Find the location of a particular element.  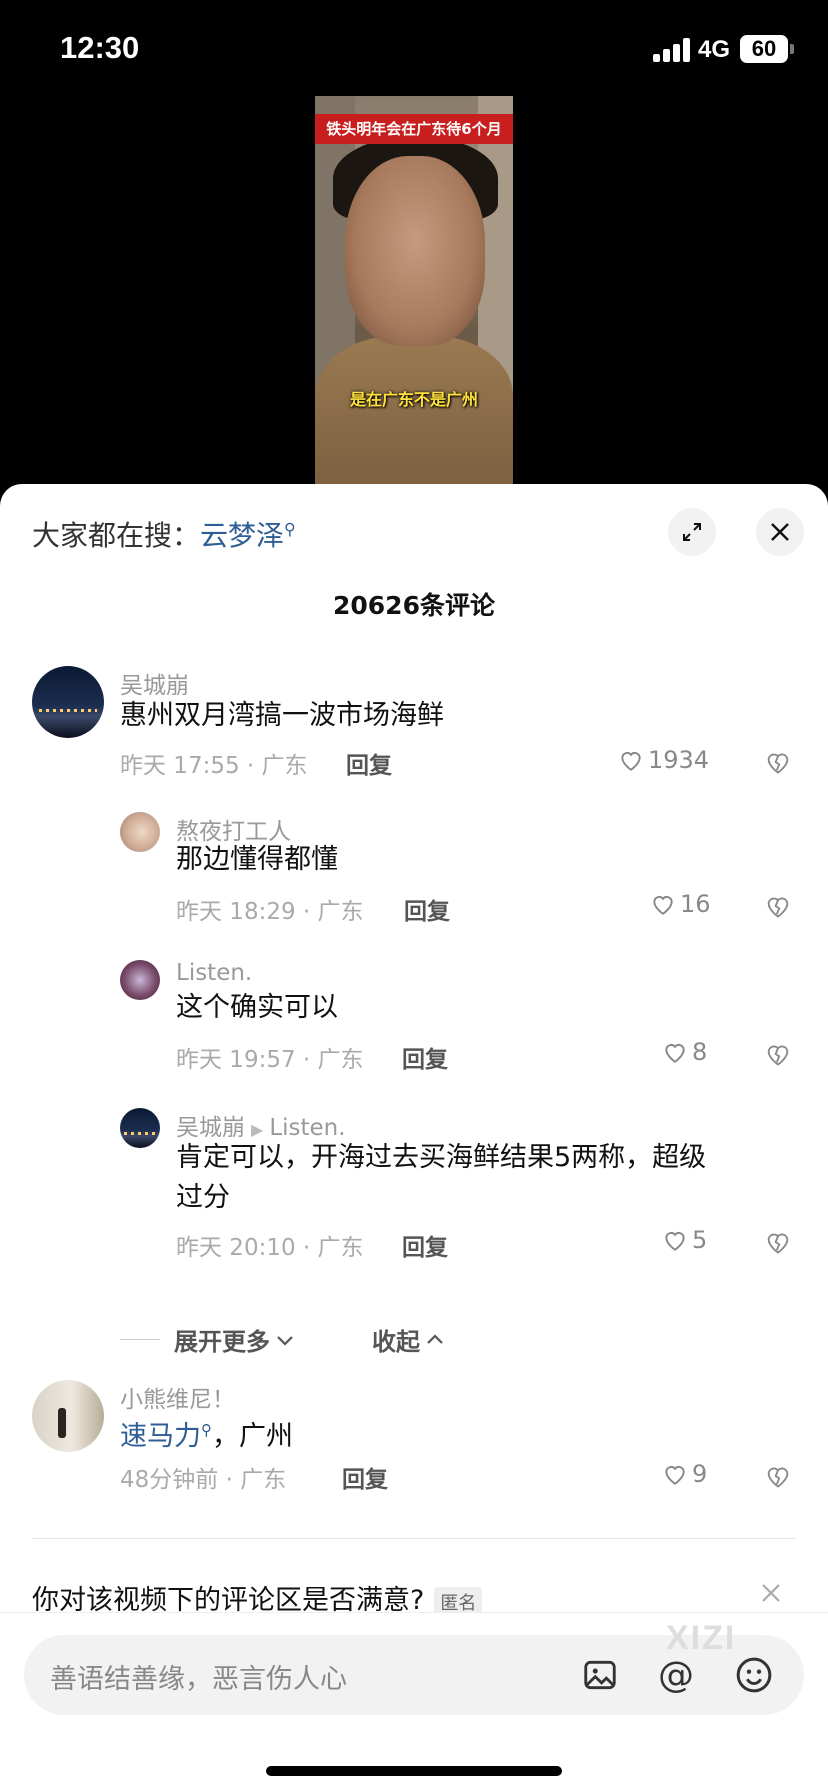

comment-text: 这个确实可以 is located at coordinates (257, 1007).